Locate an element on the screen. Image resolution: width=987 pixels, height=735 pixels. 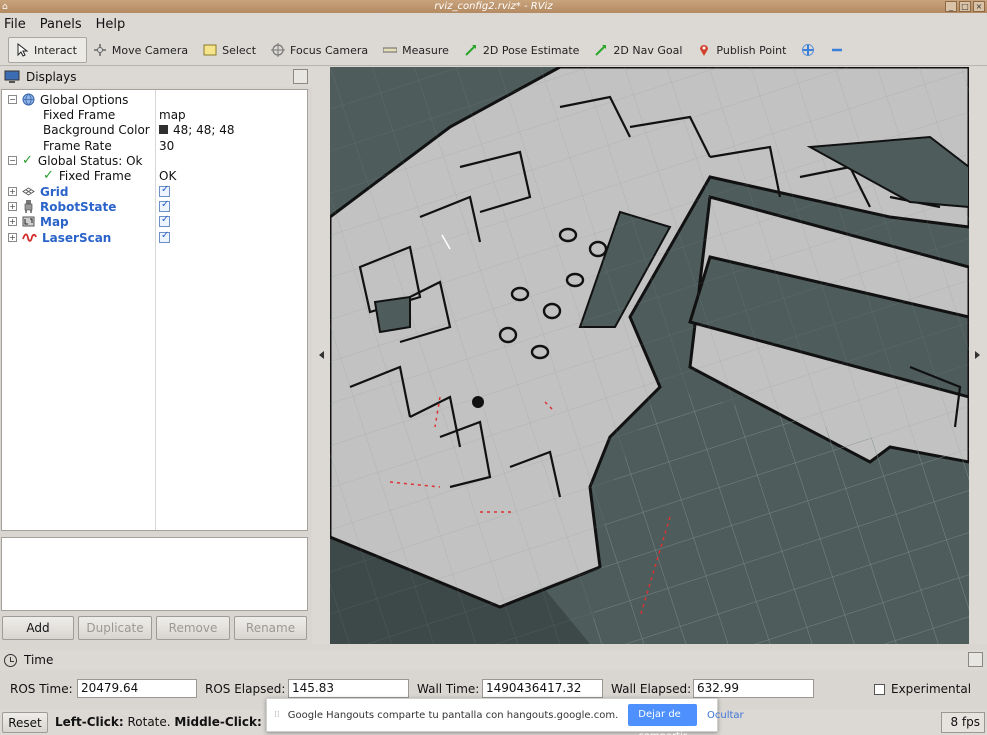
ros-time-field: 20479.64 is located at coordinates (137, 688).